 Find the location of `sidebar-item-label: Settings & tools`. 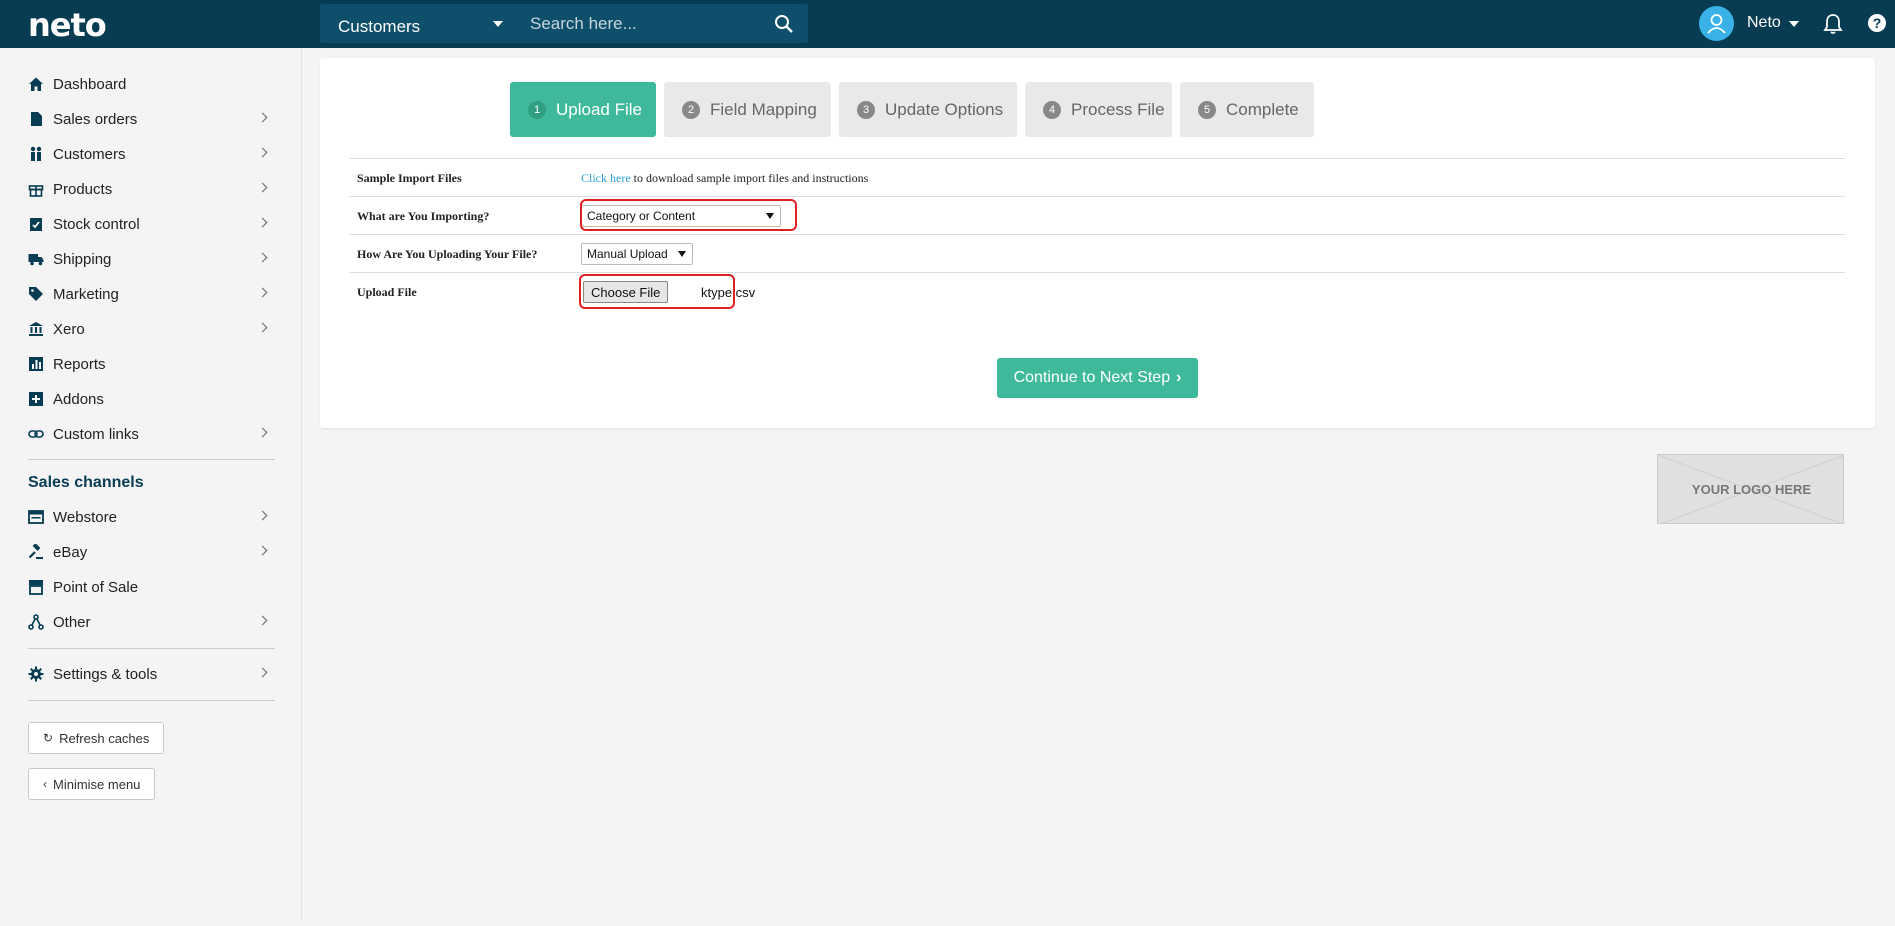

sidebar-item-label: Settings & tools is located at coordinates (105, 674).